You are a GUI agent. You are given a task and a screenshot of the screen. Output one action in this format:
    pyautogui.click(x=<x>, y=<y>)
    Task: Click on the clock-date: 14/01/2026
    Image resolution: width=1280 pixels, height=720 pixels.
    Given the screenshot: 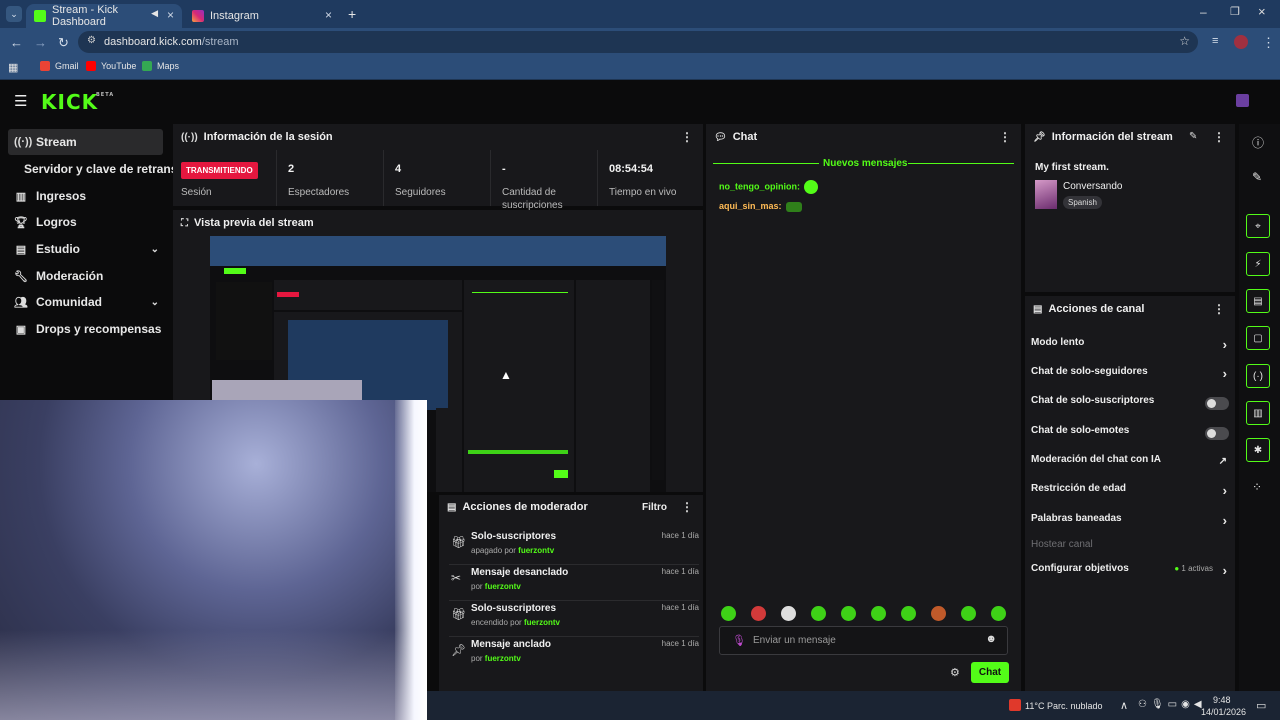 What is the action you would take?
    pyautogui.click(x=1223, y=712)
    